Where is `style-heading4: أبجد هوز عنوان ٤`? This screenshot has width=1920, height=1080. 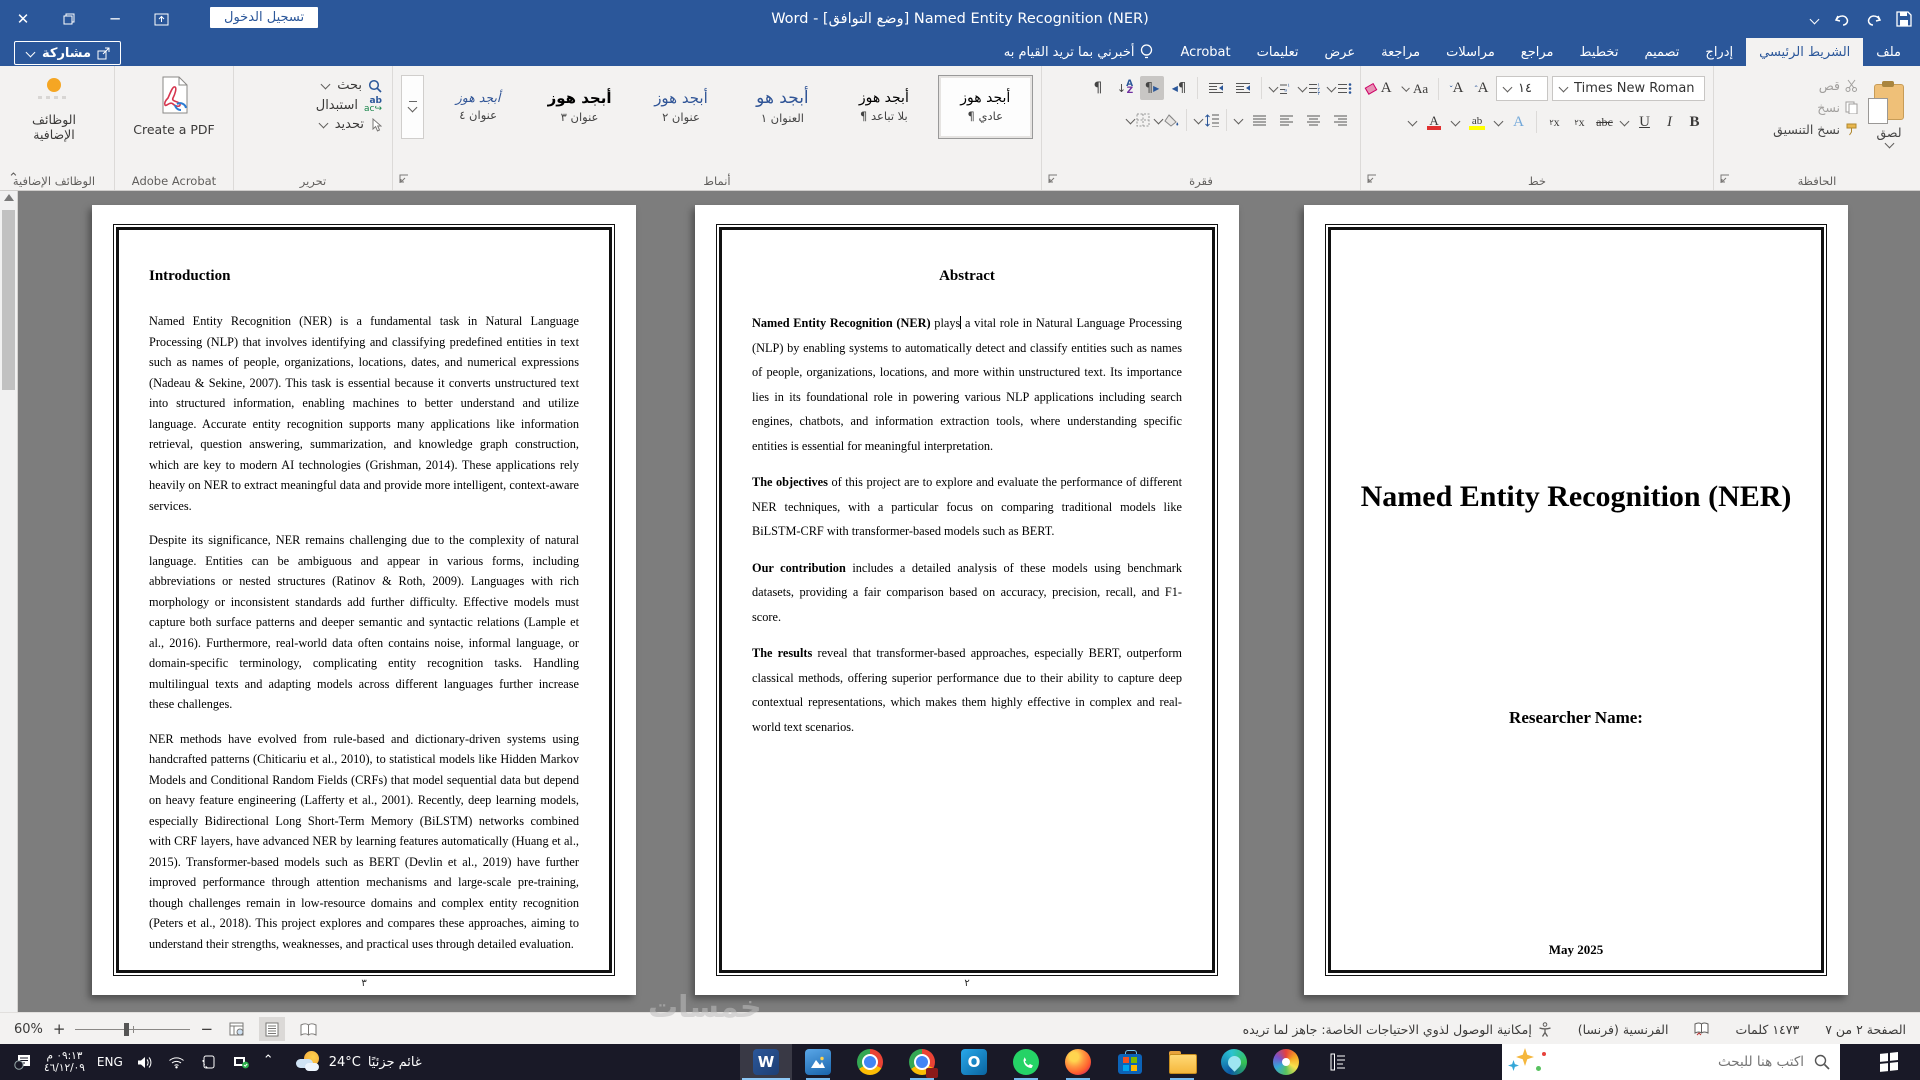
style-heading4: أبجد هوز عنوان ٤ is located at coordinates (477, 107).